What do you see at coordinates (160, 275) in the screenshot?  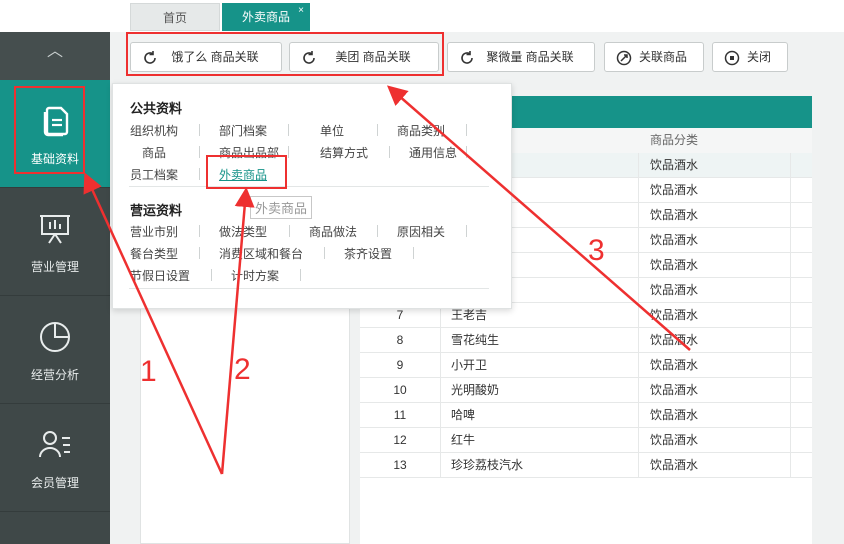 I see `menu-item-holidays: 节假日设置` at bounding box center [160, 275].